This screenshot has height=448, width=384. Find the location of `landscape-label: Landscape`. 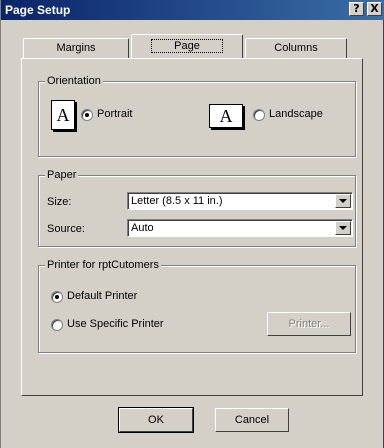

landscape-label: Landscape is located at coordinates (296, 114).